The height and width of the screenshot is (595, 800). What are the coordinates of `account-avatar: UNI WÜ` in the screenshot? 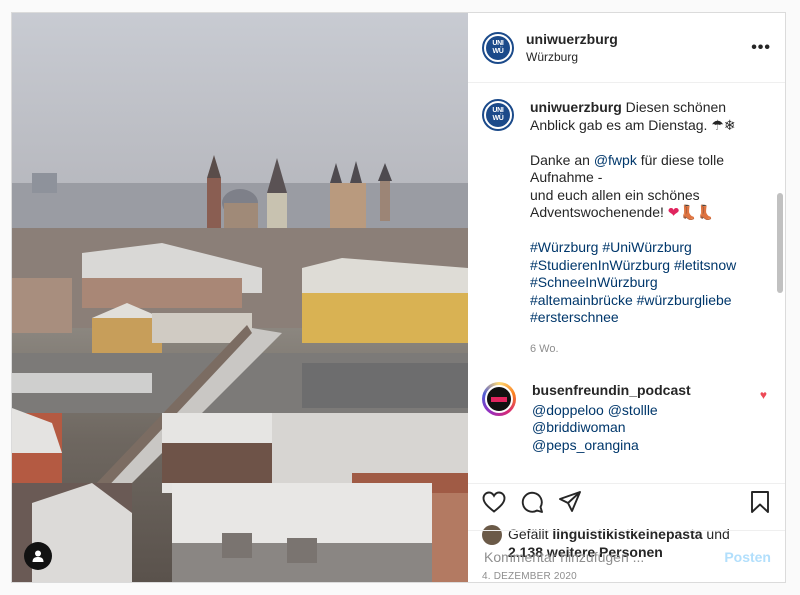 It's located at (498, 47).